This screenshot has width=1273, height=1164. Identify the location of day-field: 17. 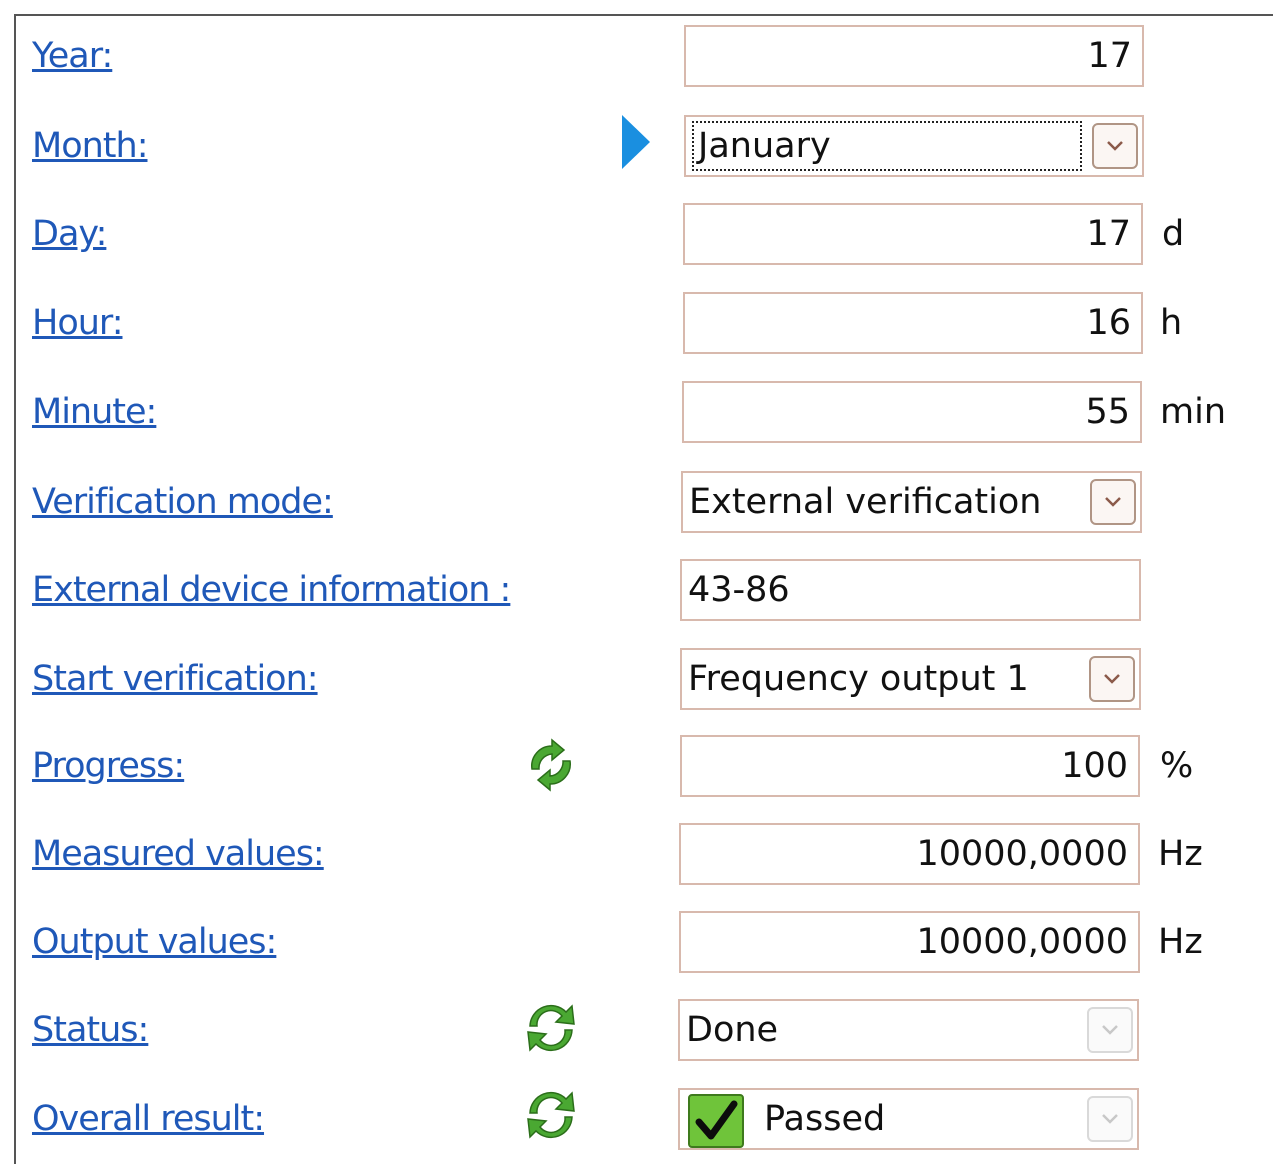
(913, 234).